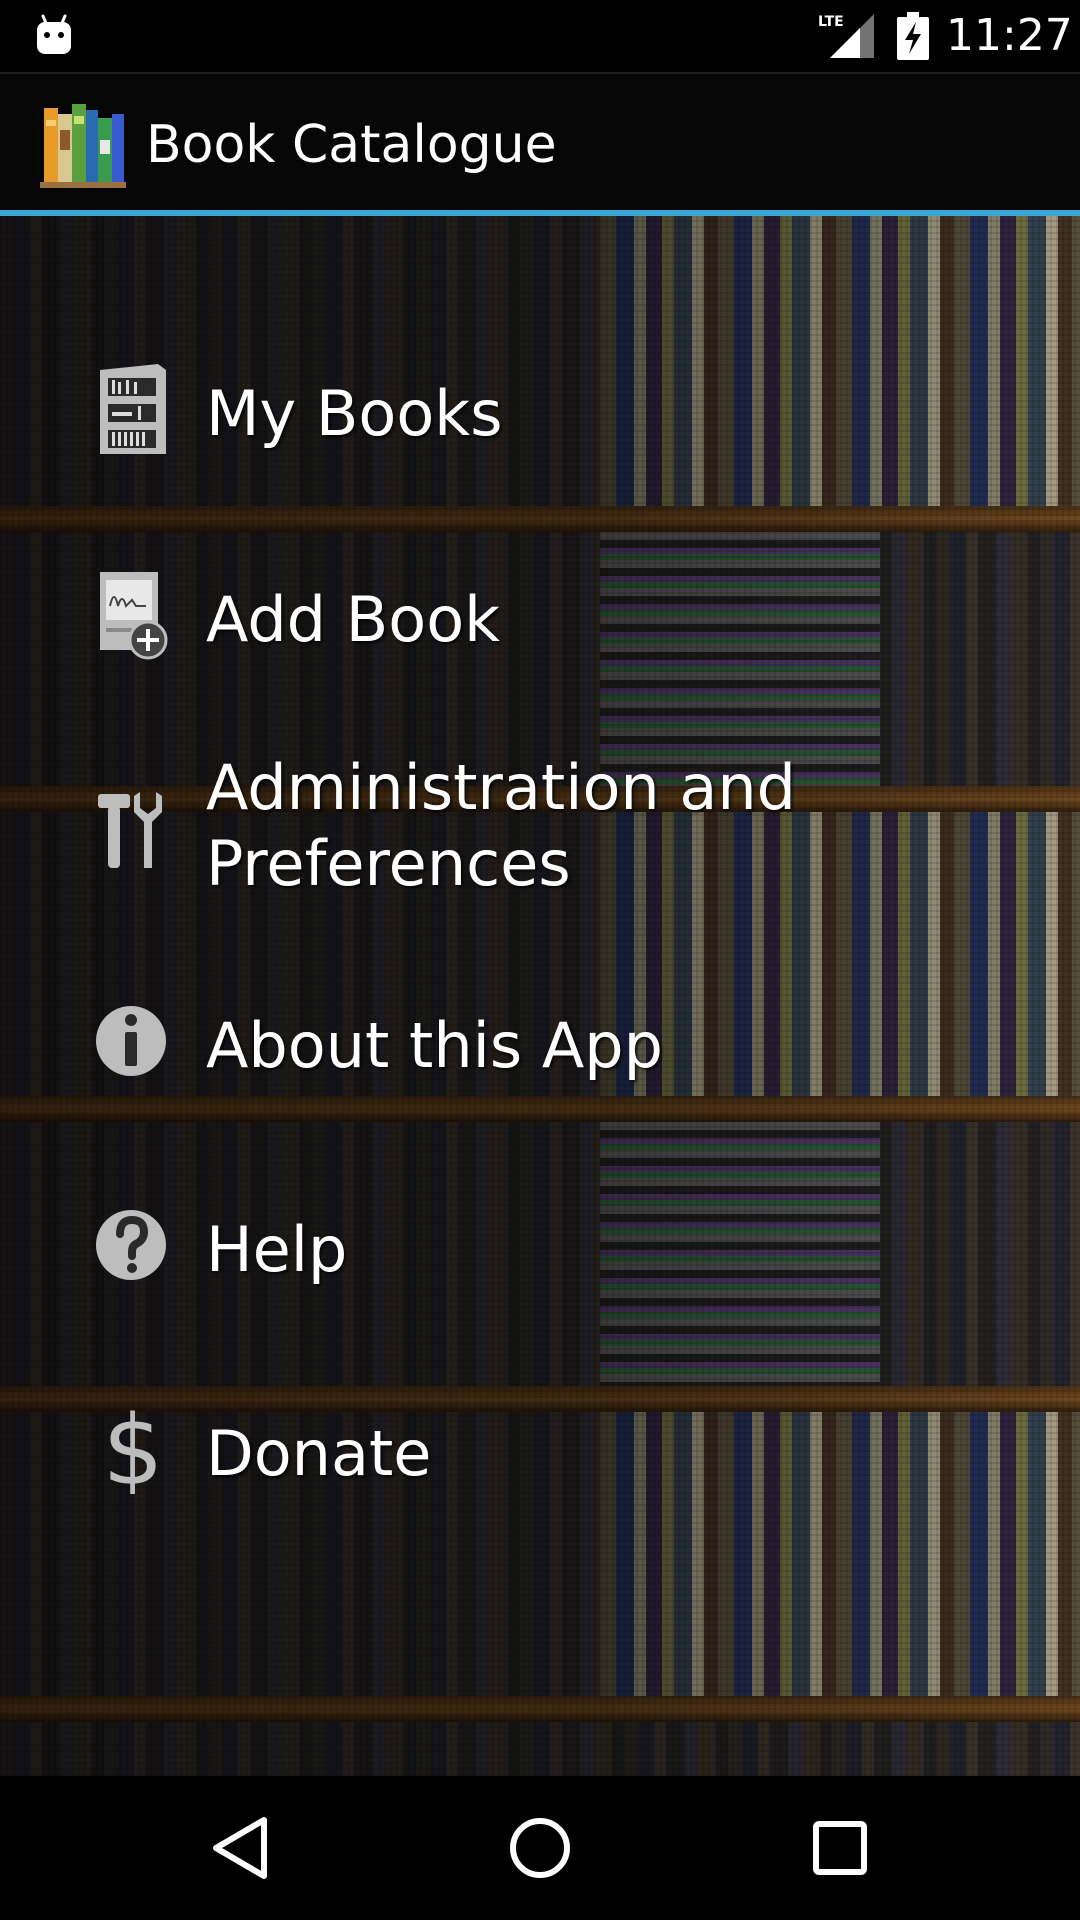  I want to click on navigation-bar, so click(540, 1848).